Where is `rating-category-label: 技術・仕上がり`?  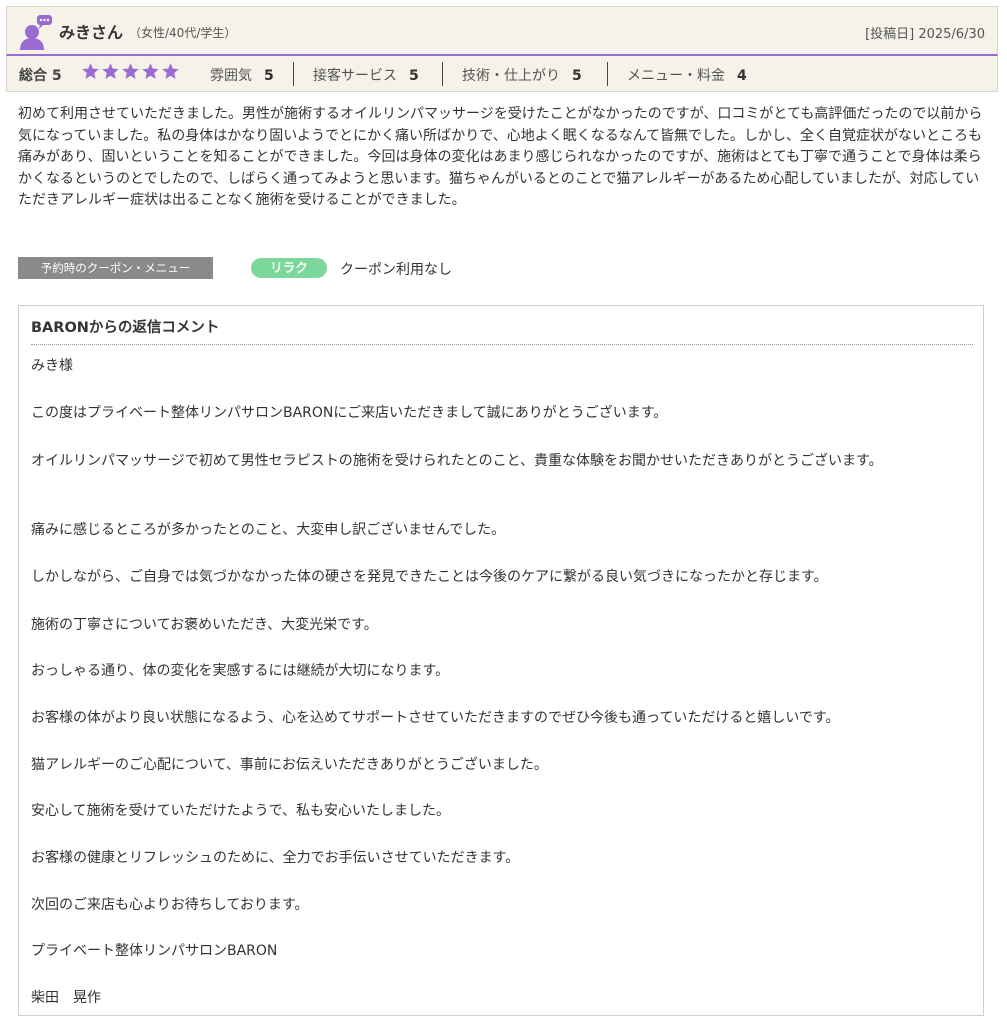
rating-category-label: 技術・仕上がり is located at coordinates (511, 76).